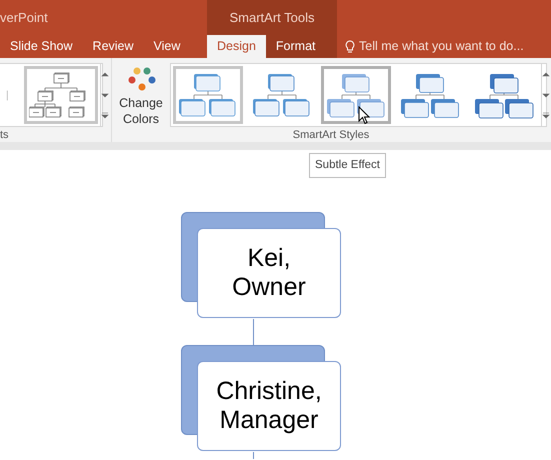 The image size is (551, 460). Describe the element at coordinates (350, 47) in the screenshot. I see `lightbulb-icon` at that location.